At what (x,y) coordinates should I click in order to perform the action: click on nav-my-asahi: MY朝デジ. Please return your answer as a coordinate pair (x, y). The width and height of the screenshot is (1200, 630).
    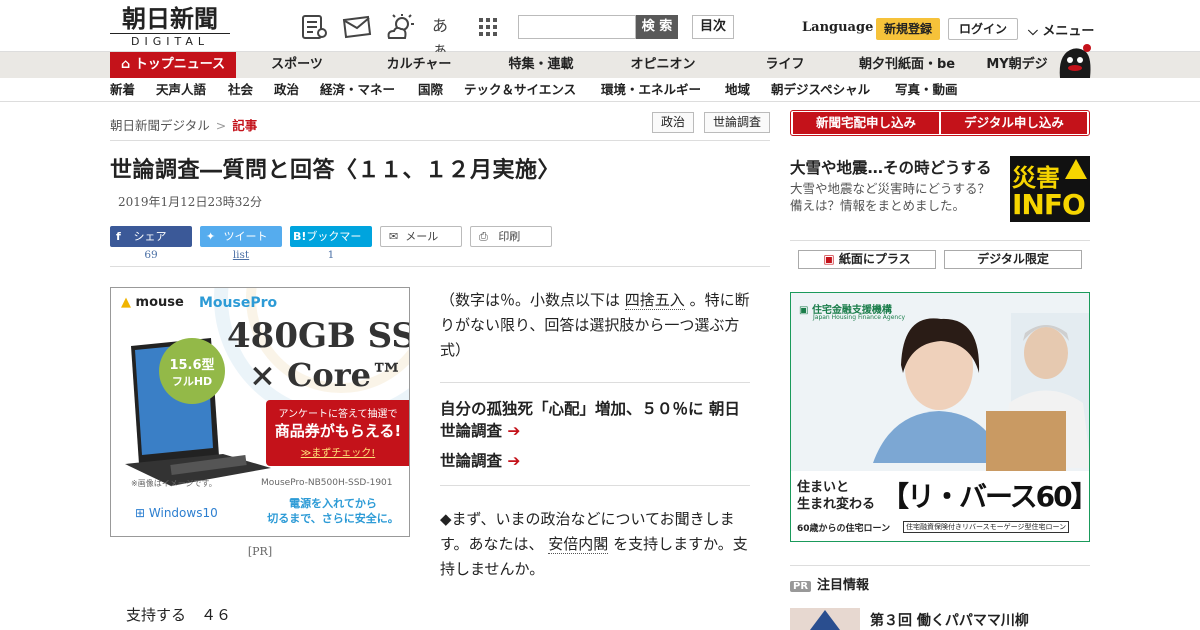
    Looking at the image, I should click on (1017, 65).